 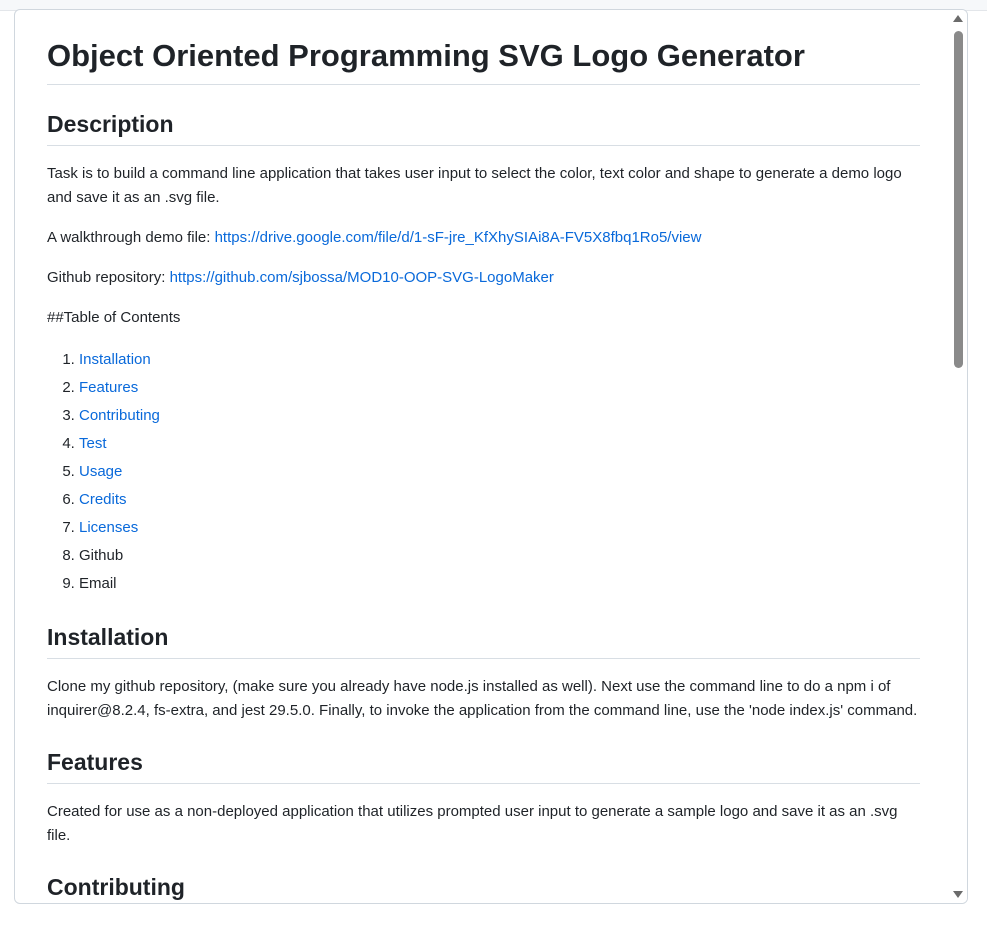 I want to click on toc-item: Github, so click(x=499, y=556).